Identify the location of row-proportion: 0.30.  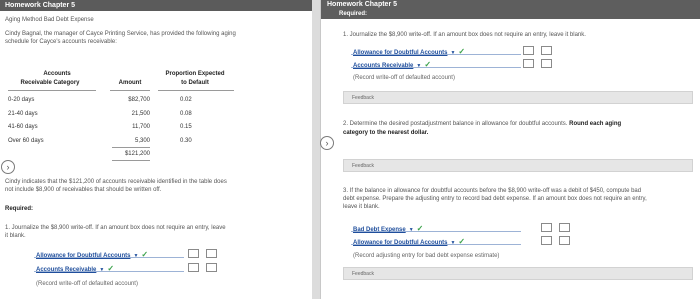
(186, 141).